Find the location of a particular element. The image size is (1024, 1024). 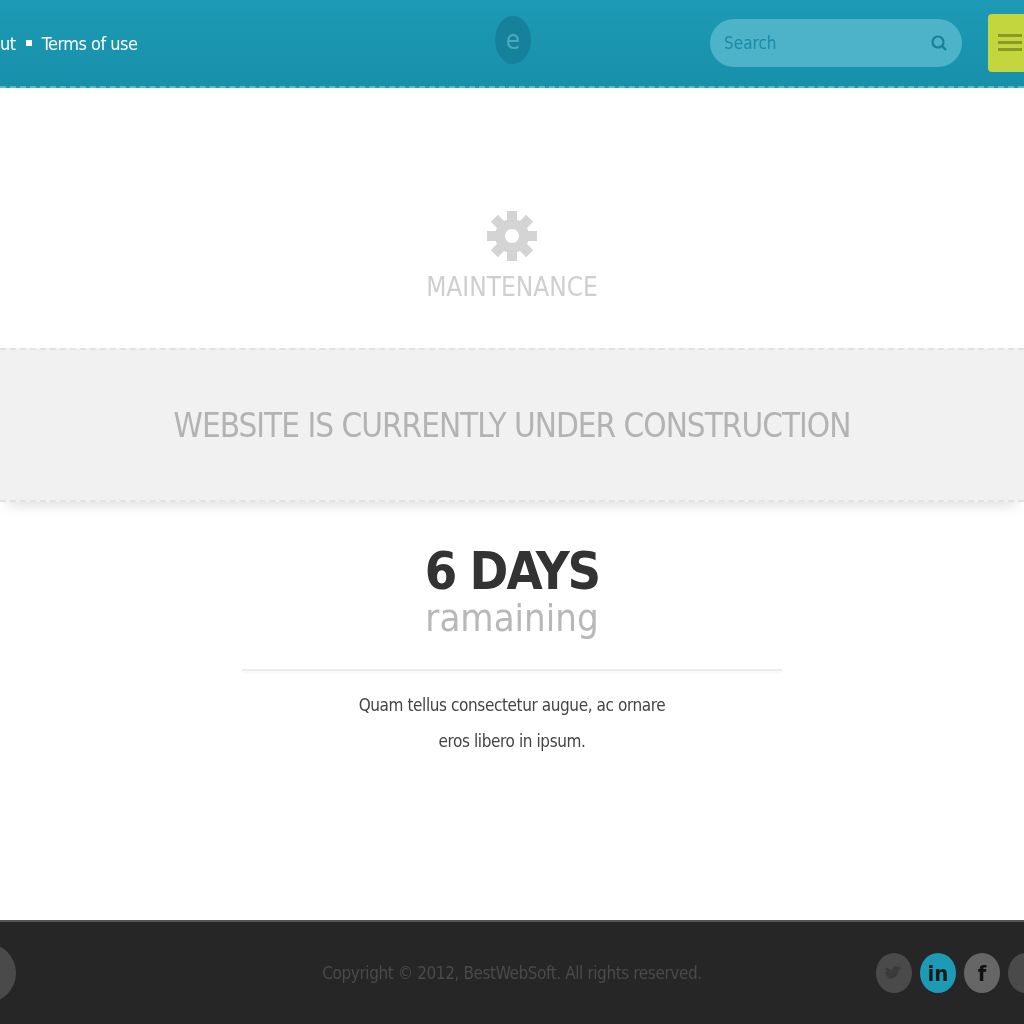

bird-icon is located at coordinates (894, 973).